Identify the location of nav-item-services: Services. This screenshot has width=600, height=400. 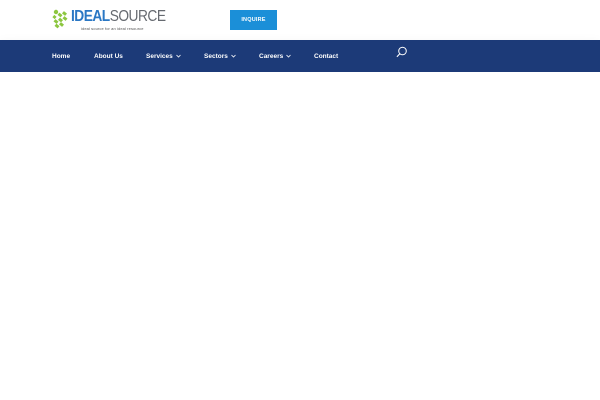
(163, 56).